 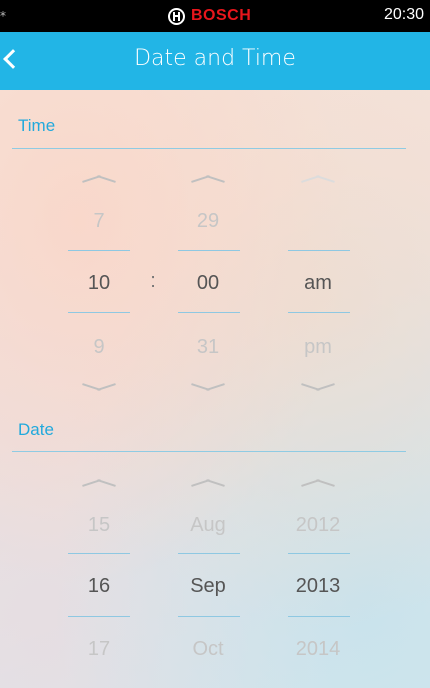 What do you see at coordinates (318, 586) in the screenshot?
I see `year-value: 2013` at bounding box center [318, 586].